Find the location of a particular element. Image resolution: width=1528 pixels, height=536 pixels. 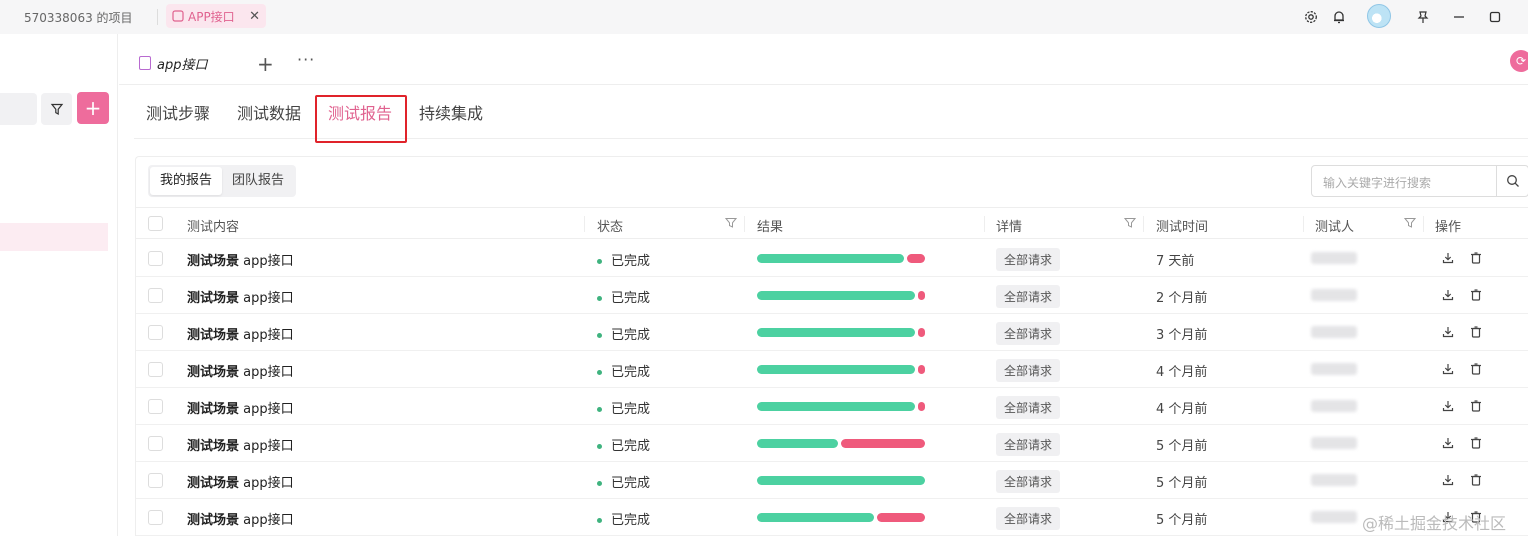

report-segment: 我的报告 团队报告 is located at coordinates (222, 181).